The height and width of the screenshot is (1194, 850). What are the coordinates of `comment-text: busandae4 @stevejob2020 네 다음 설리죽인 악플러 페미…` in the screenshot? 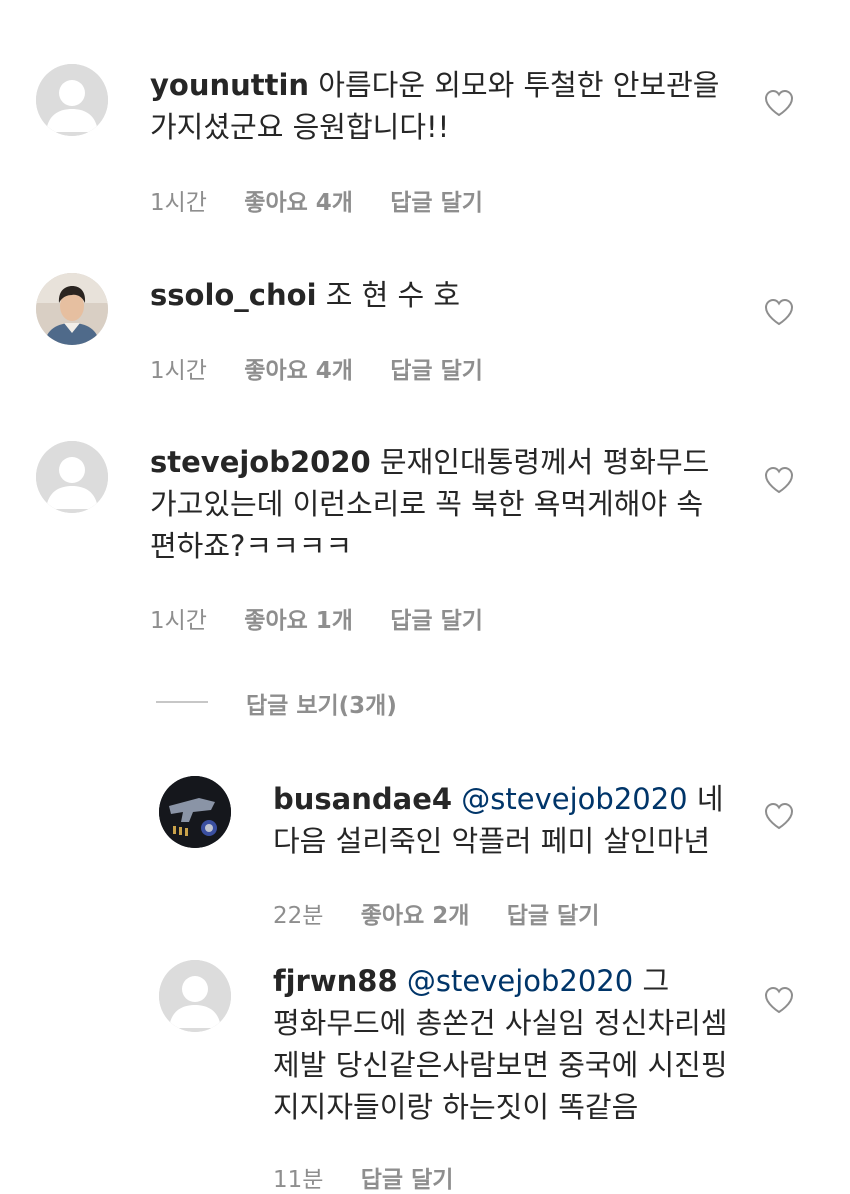 It's located at (508, 820).